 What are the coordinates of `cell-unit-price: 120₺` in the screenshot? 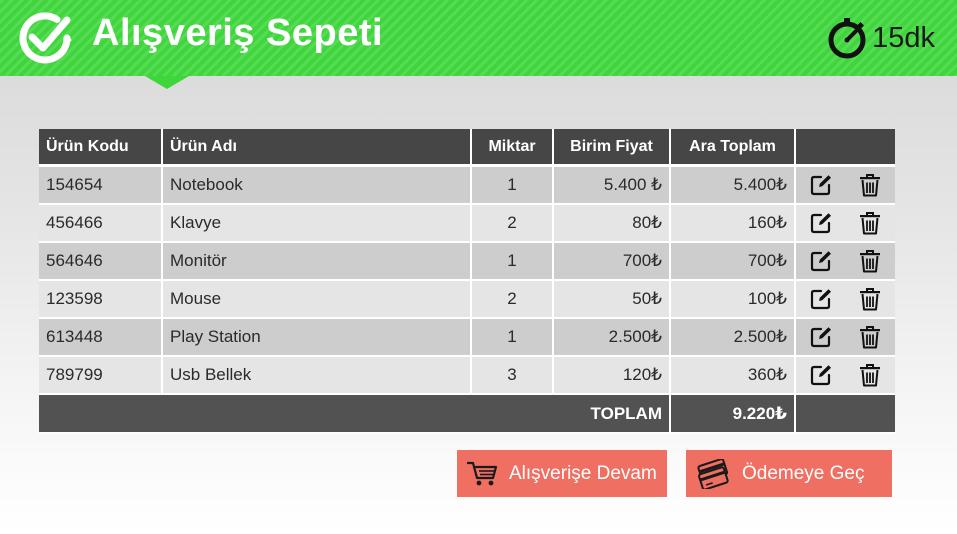 It's located at (612, 375).